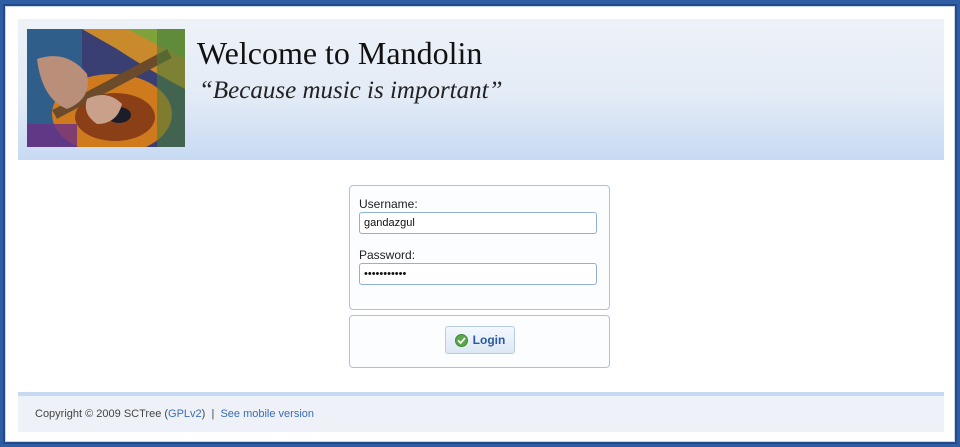 The width and height of the screenshot is (960, 447). What do you see at coordinates (106, 88) in the screenshot?
I see `guitar-banner-image` at bounding box center [106, 88].